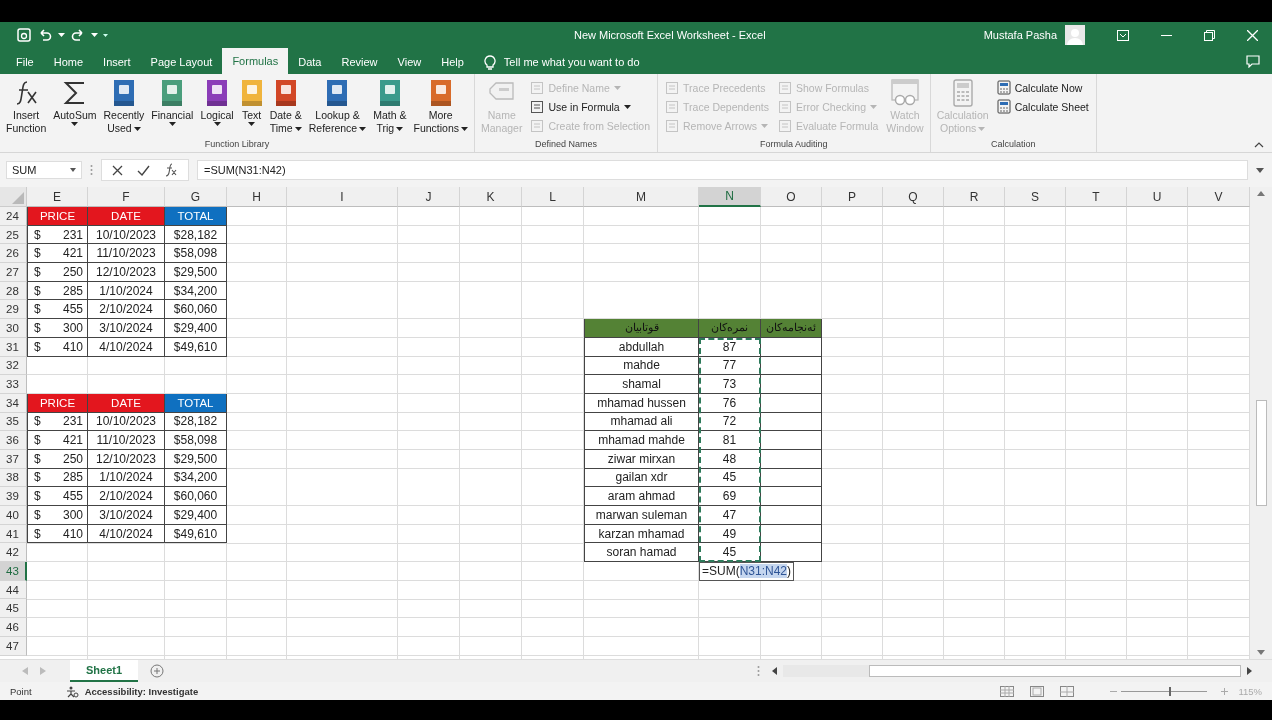  Describe the element at coordinates (1261, 652) in the screenshot. I see `scroll-down-icon` at that location.